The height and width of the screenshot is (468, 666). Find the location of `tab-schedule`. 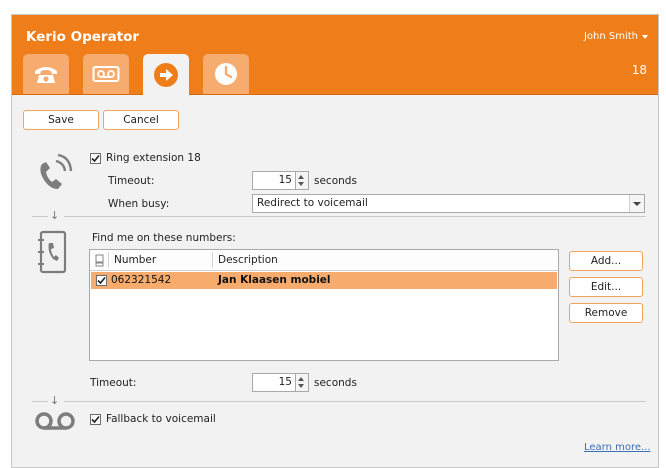

tab-schedule is located at coordinates (226, 74).